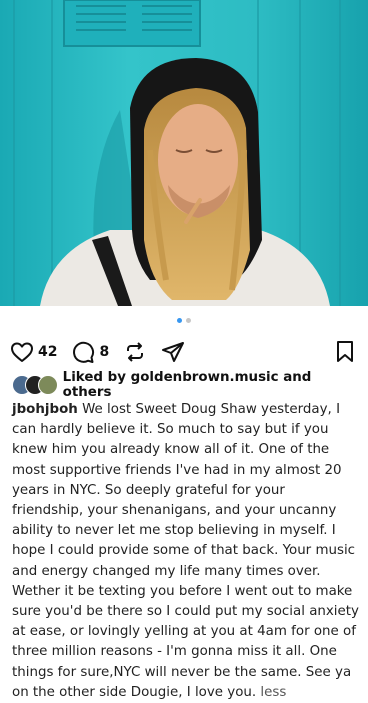  I want to click on share-button, so click(173, 352).